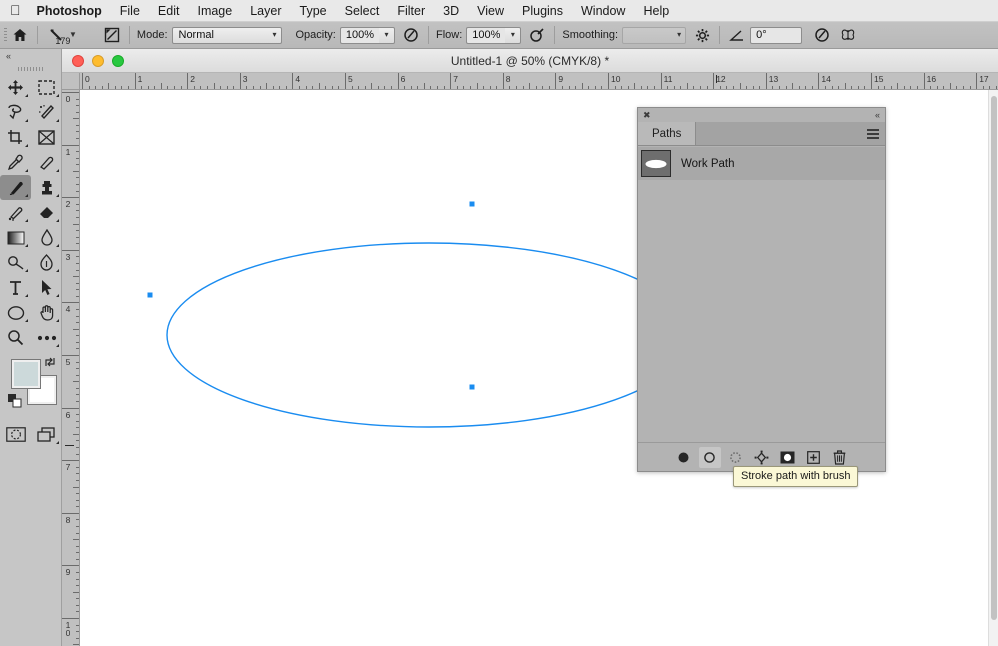 Image resolution: width=998 pixels, height=646 pixels. Describe the element at coordinates (994, 358) in the screenshot. I see `vertical-scrollbar-thumb` at that location.